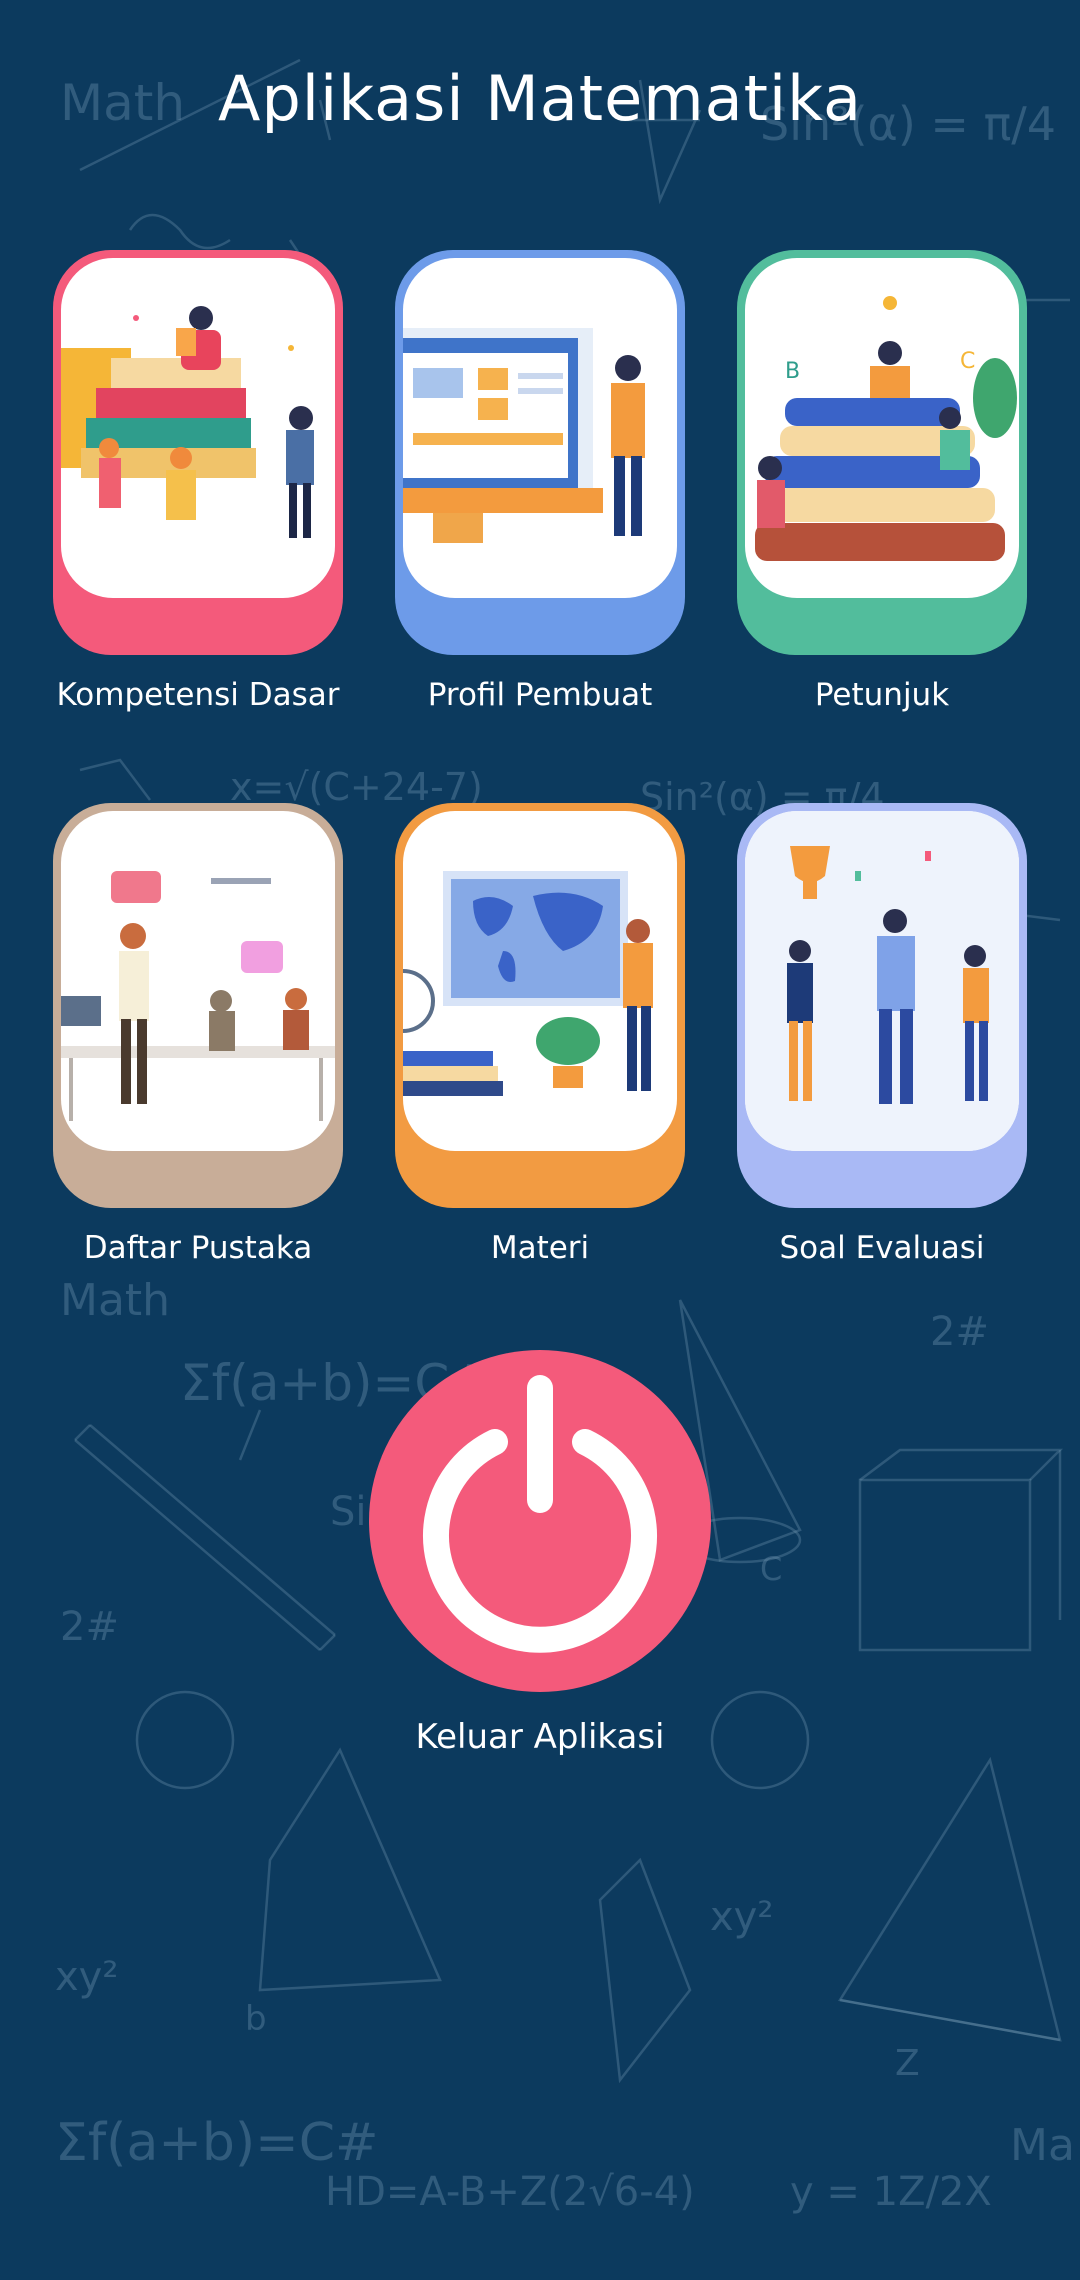  What do you see at coordinates (882, 428) in the screenshot?
I see `illustration-books-stack: B C` at bounding box center [882, 428].